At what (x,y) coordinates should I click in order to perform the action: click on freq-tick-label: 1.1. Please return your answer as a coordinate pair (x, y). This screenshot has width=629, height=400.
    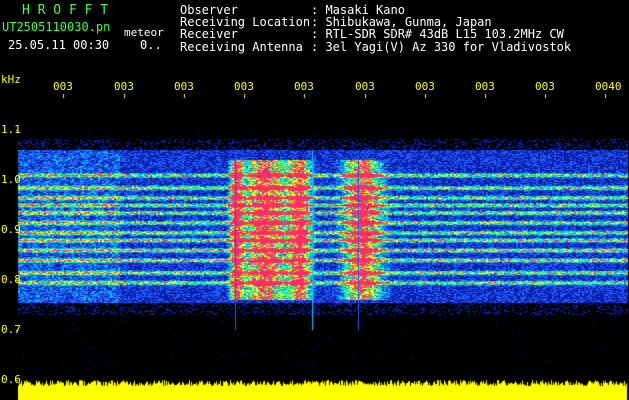
    Looking at the image, I should click on (11, 129).